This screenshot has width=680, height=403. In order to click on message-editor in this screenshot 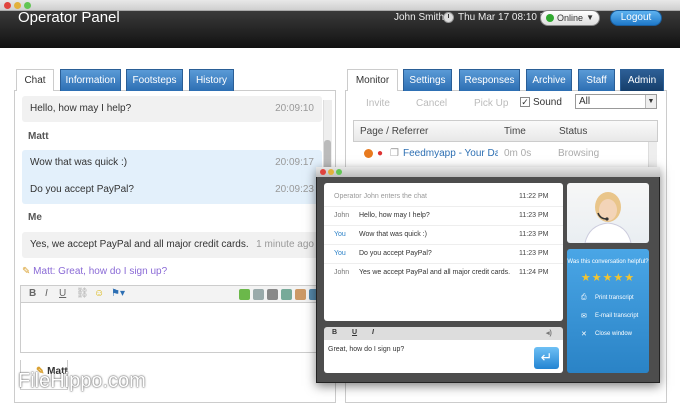, I will do `click(172, 328)`.